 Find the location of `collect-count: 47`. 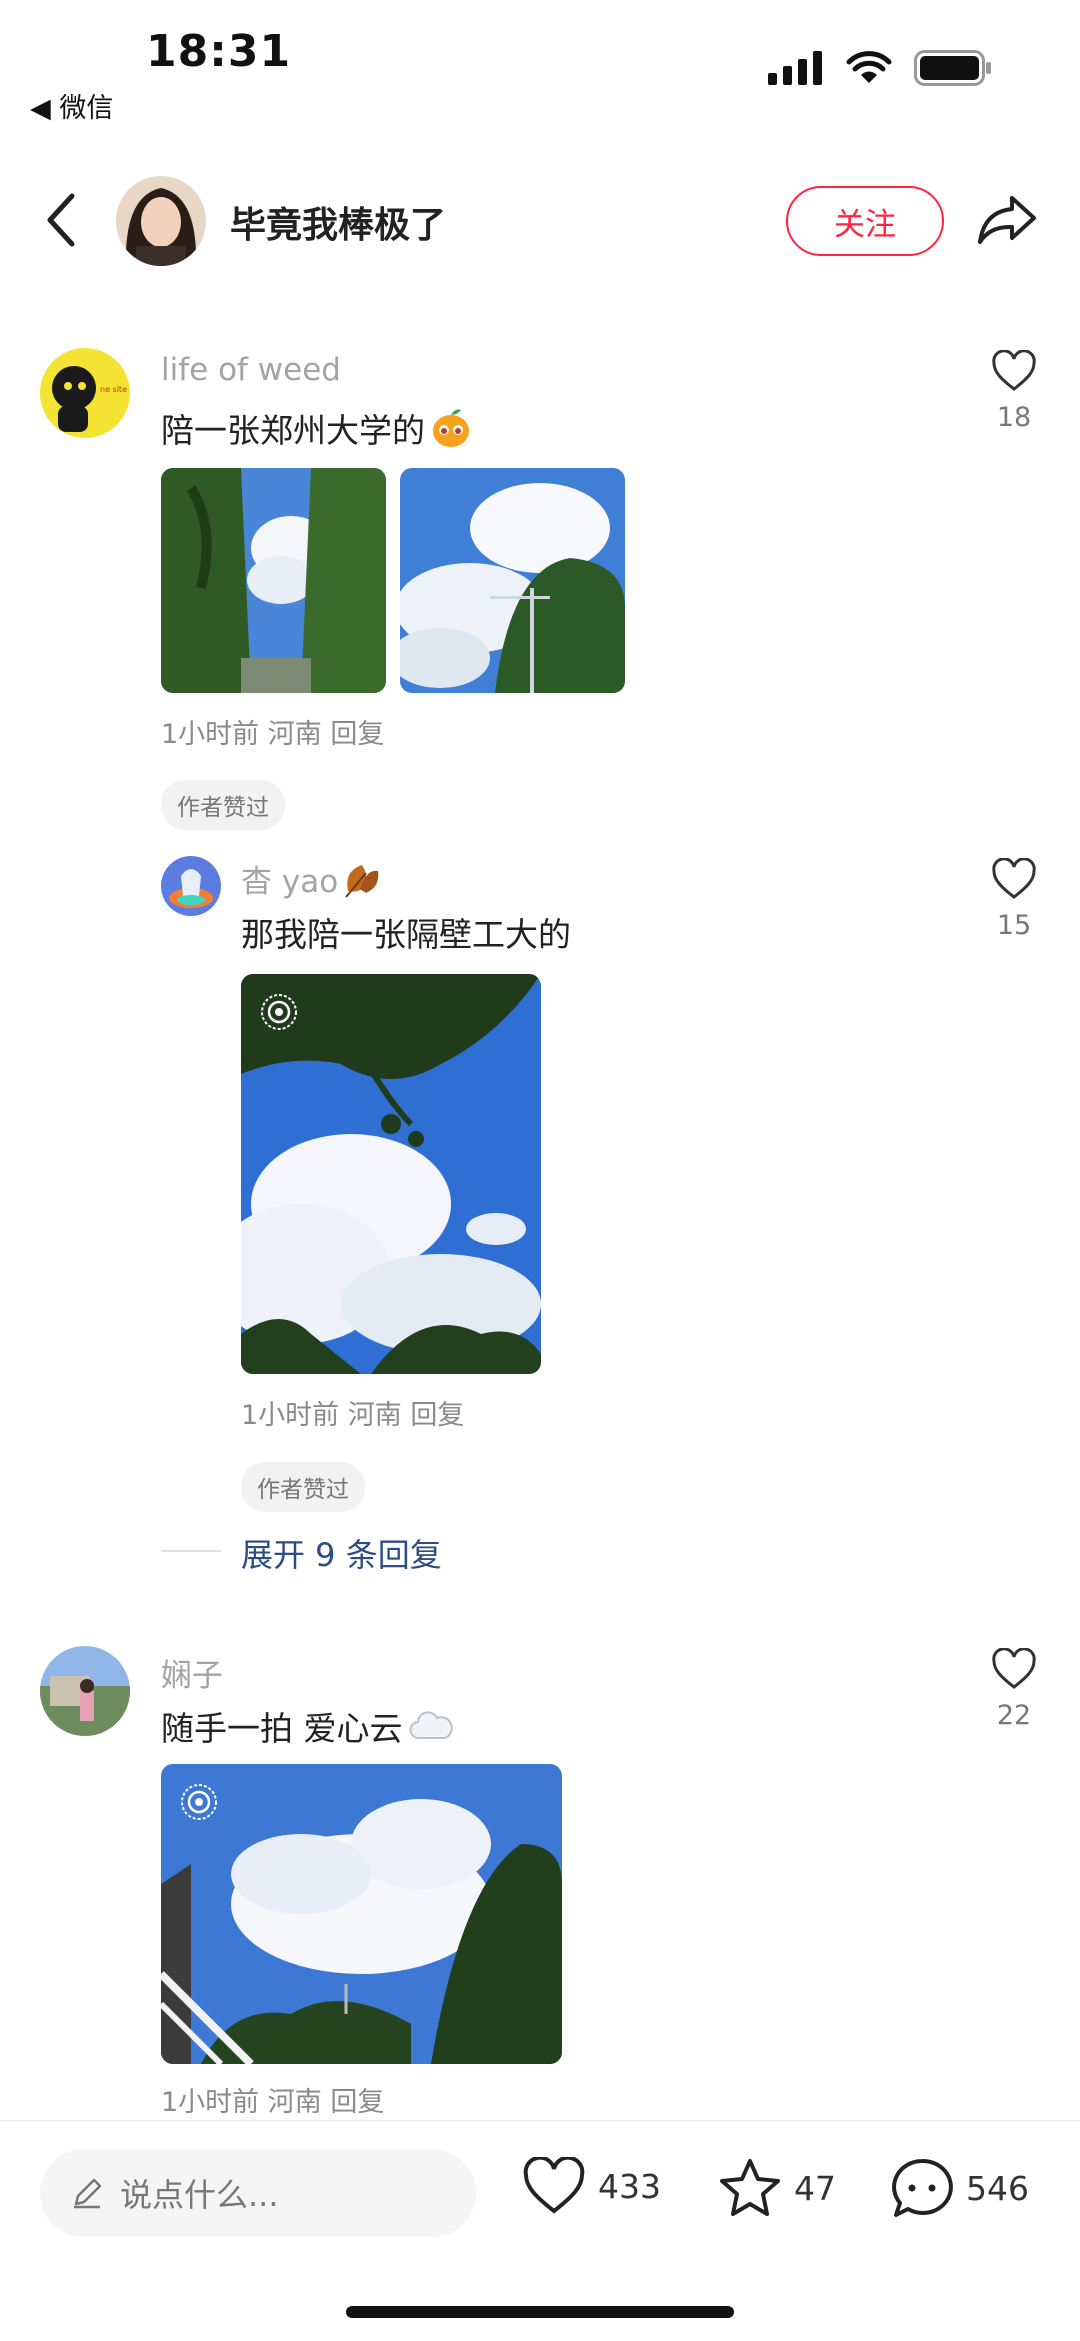

collect-count: 47 is located at coordinates (815, 2188).